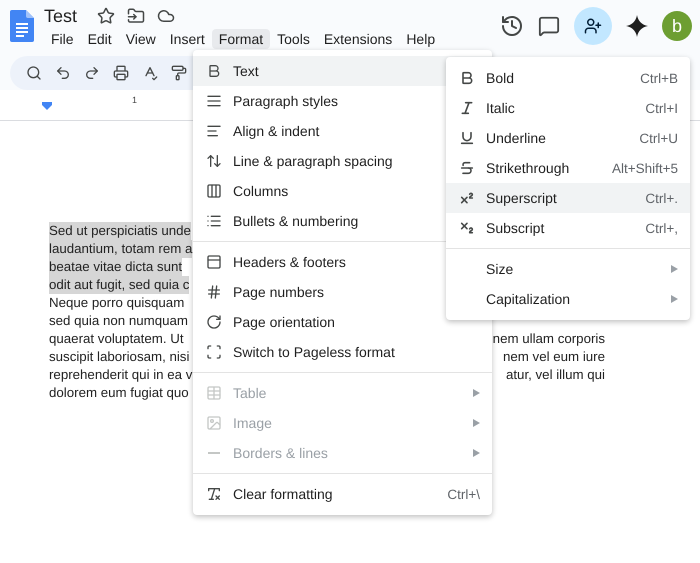  I want to click on body-text: reprehenderit qui in ea v, so click(120, 375).